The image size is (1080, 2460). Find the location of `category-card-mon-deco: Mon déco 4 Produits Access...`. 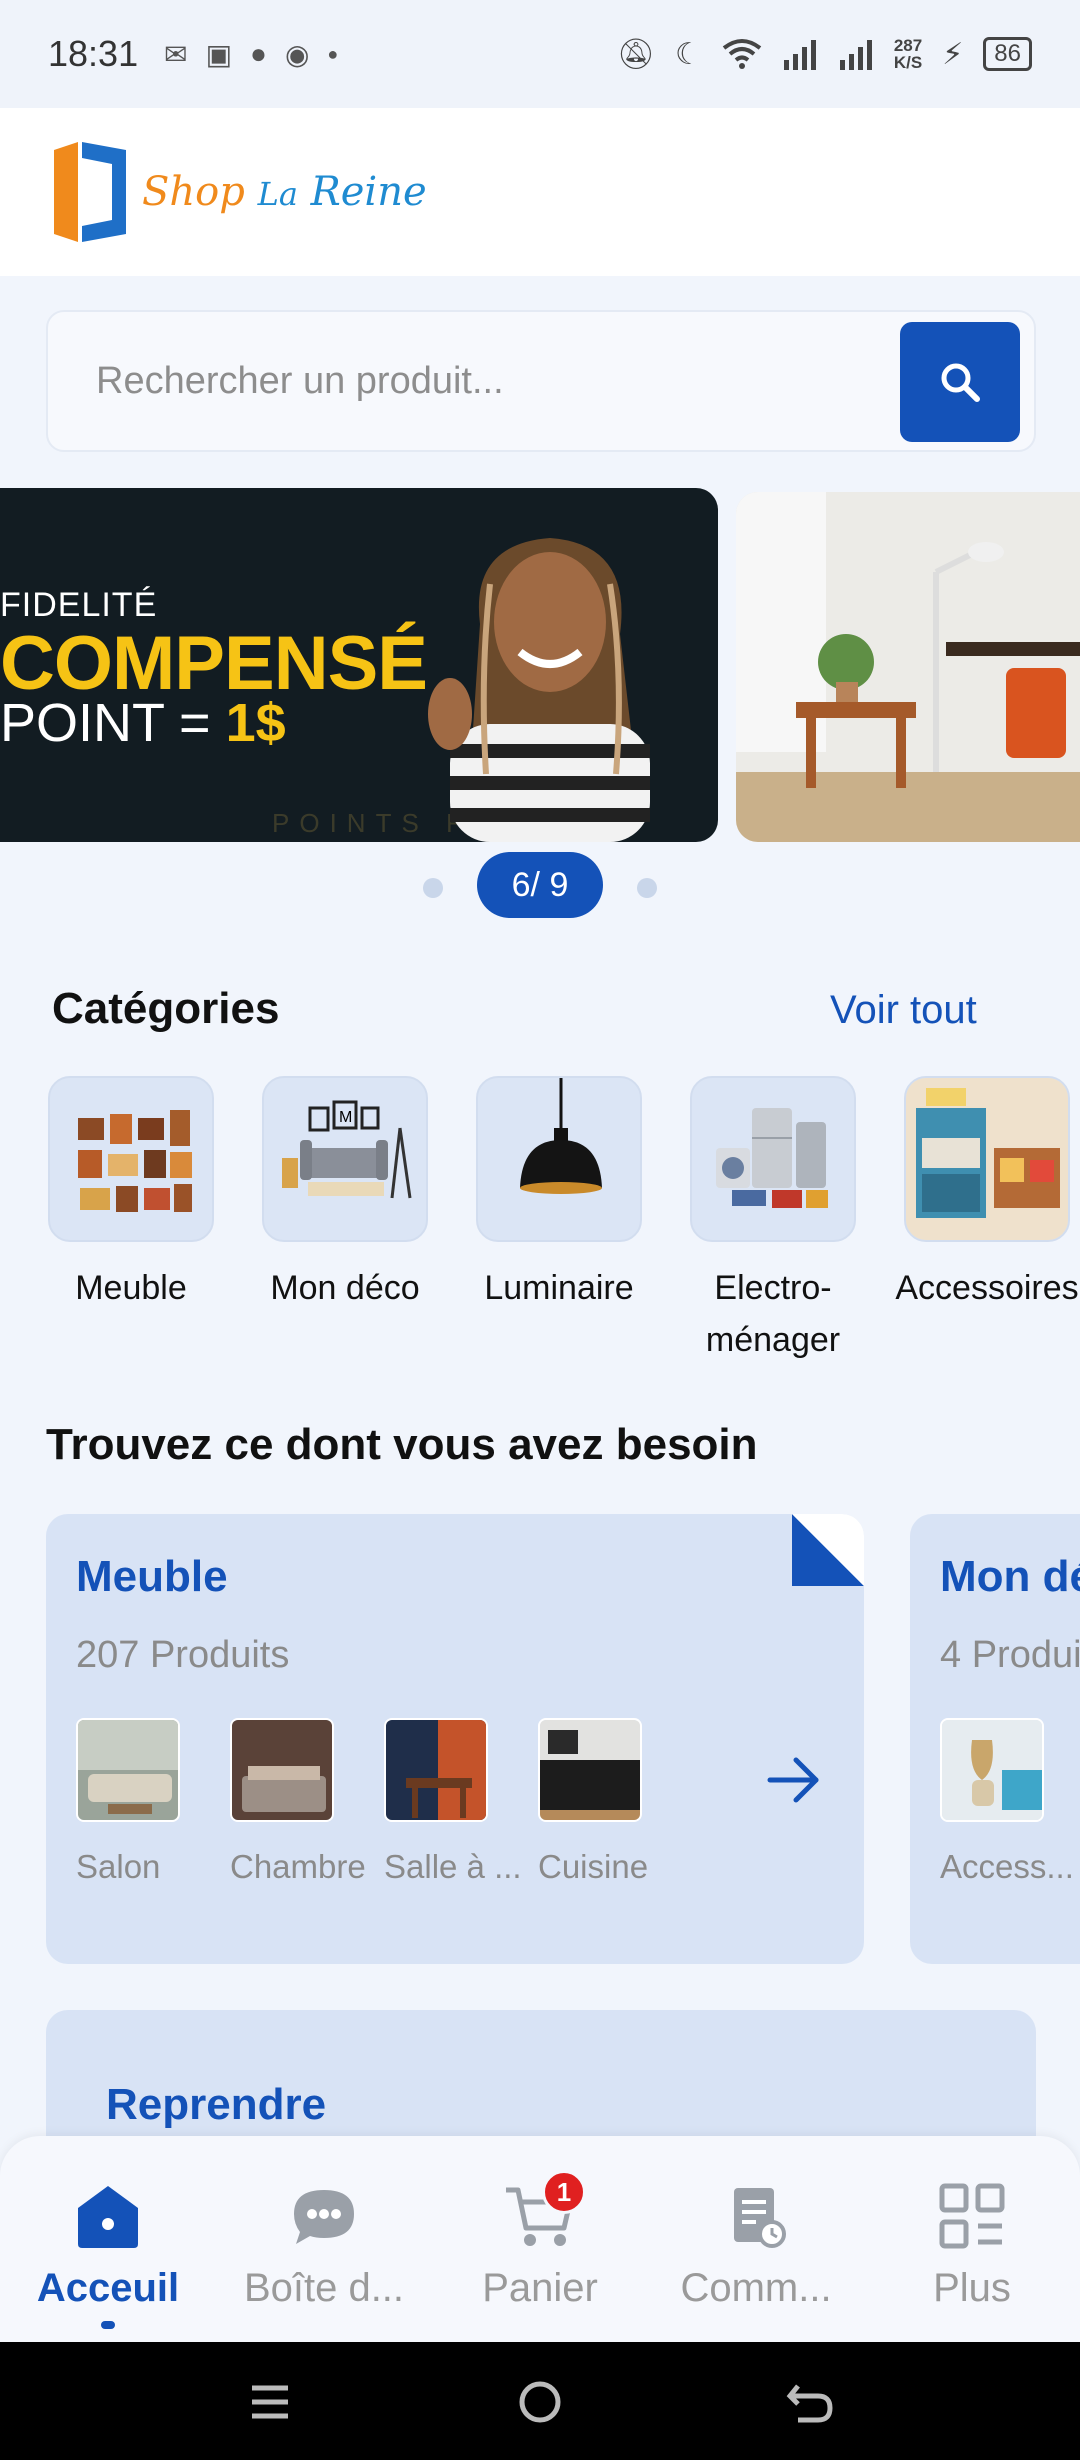

category-card-mon-deco: Mon déco 4 Produits Access... is located at coordinates (995, 1739).